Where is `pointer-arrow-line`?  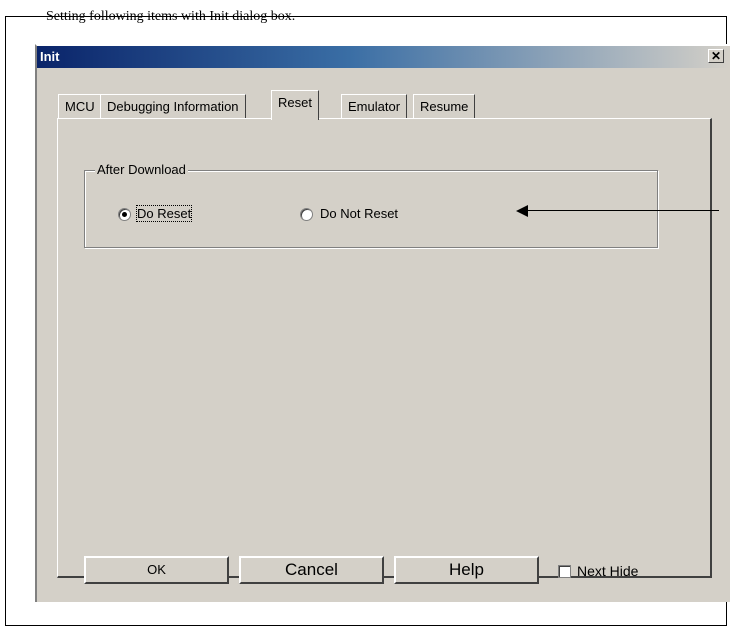
pointer-arrow-line is located at coordinates (623, 210).